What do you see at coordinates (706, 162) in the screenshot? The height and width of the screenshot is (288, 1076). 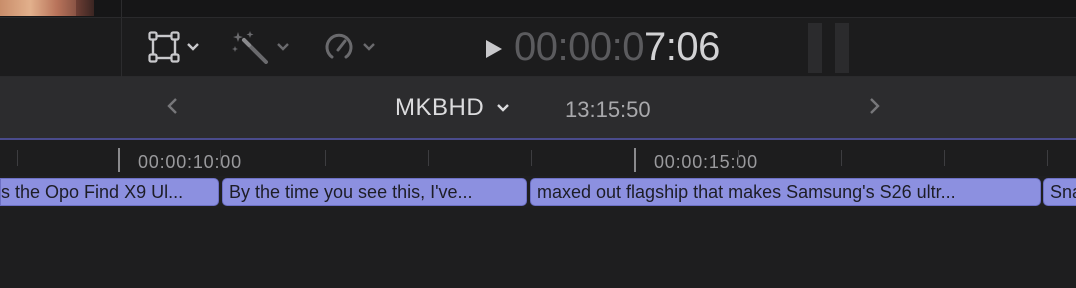 I see `ruler-label: 00:00:15:00` at bounding box center [706, 162].